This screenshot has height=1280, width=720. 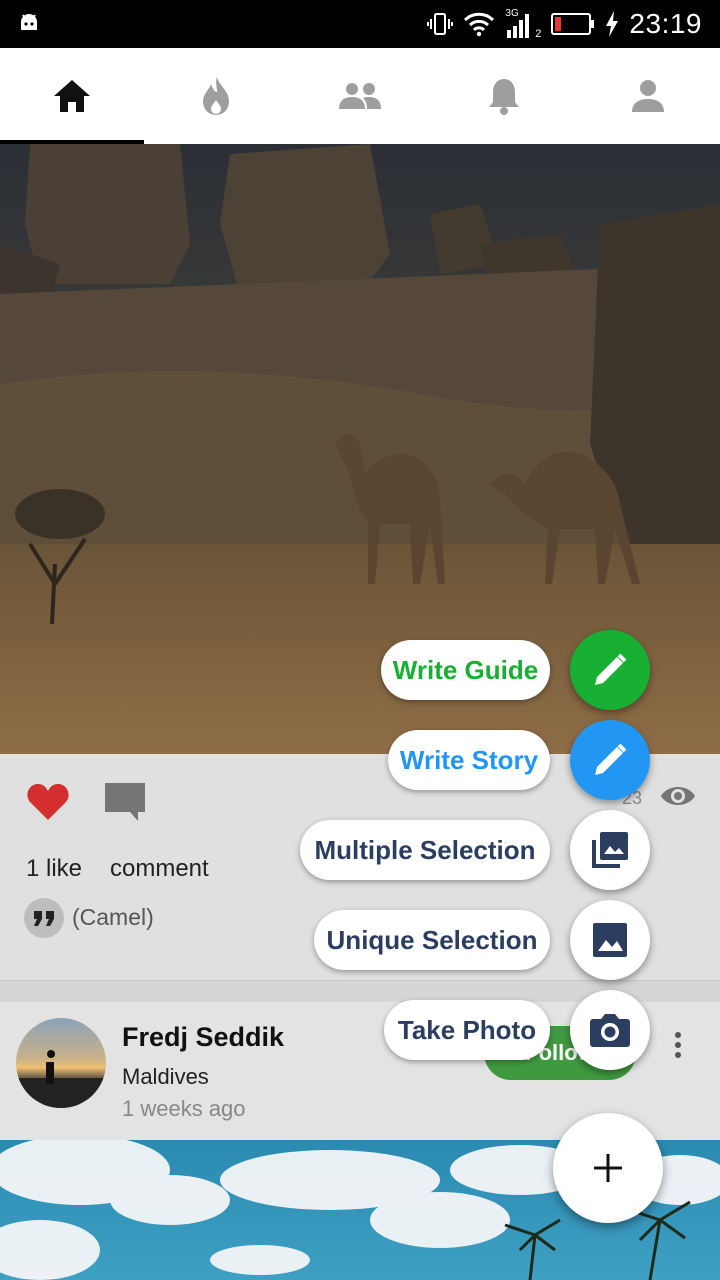 I want to click on camera-icon, so click(x=610, y=1030).